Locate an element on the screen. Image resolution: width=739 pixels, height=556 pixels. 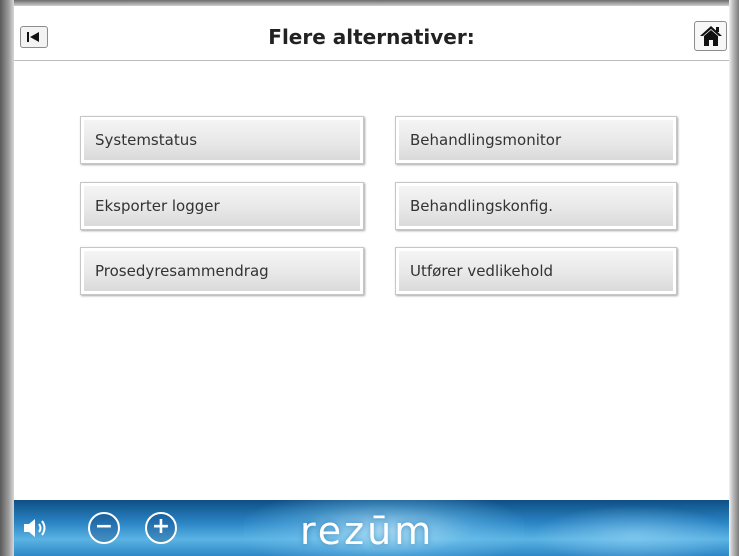
behandlingsmonitor-label: Behandlingsmonitor is located at coordinates (486, 140).